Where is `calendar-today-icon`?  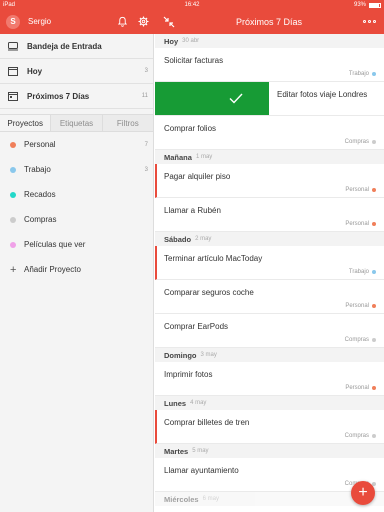 calendar-today-icon is located at coordinates (13, 71).